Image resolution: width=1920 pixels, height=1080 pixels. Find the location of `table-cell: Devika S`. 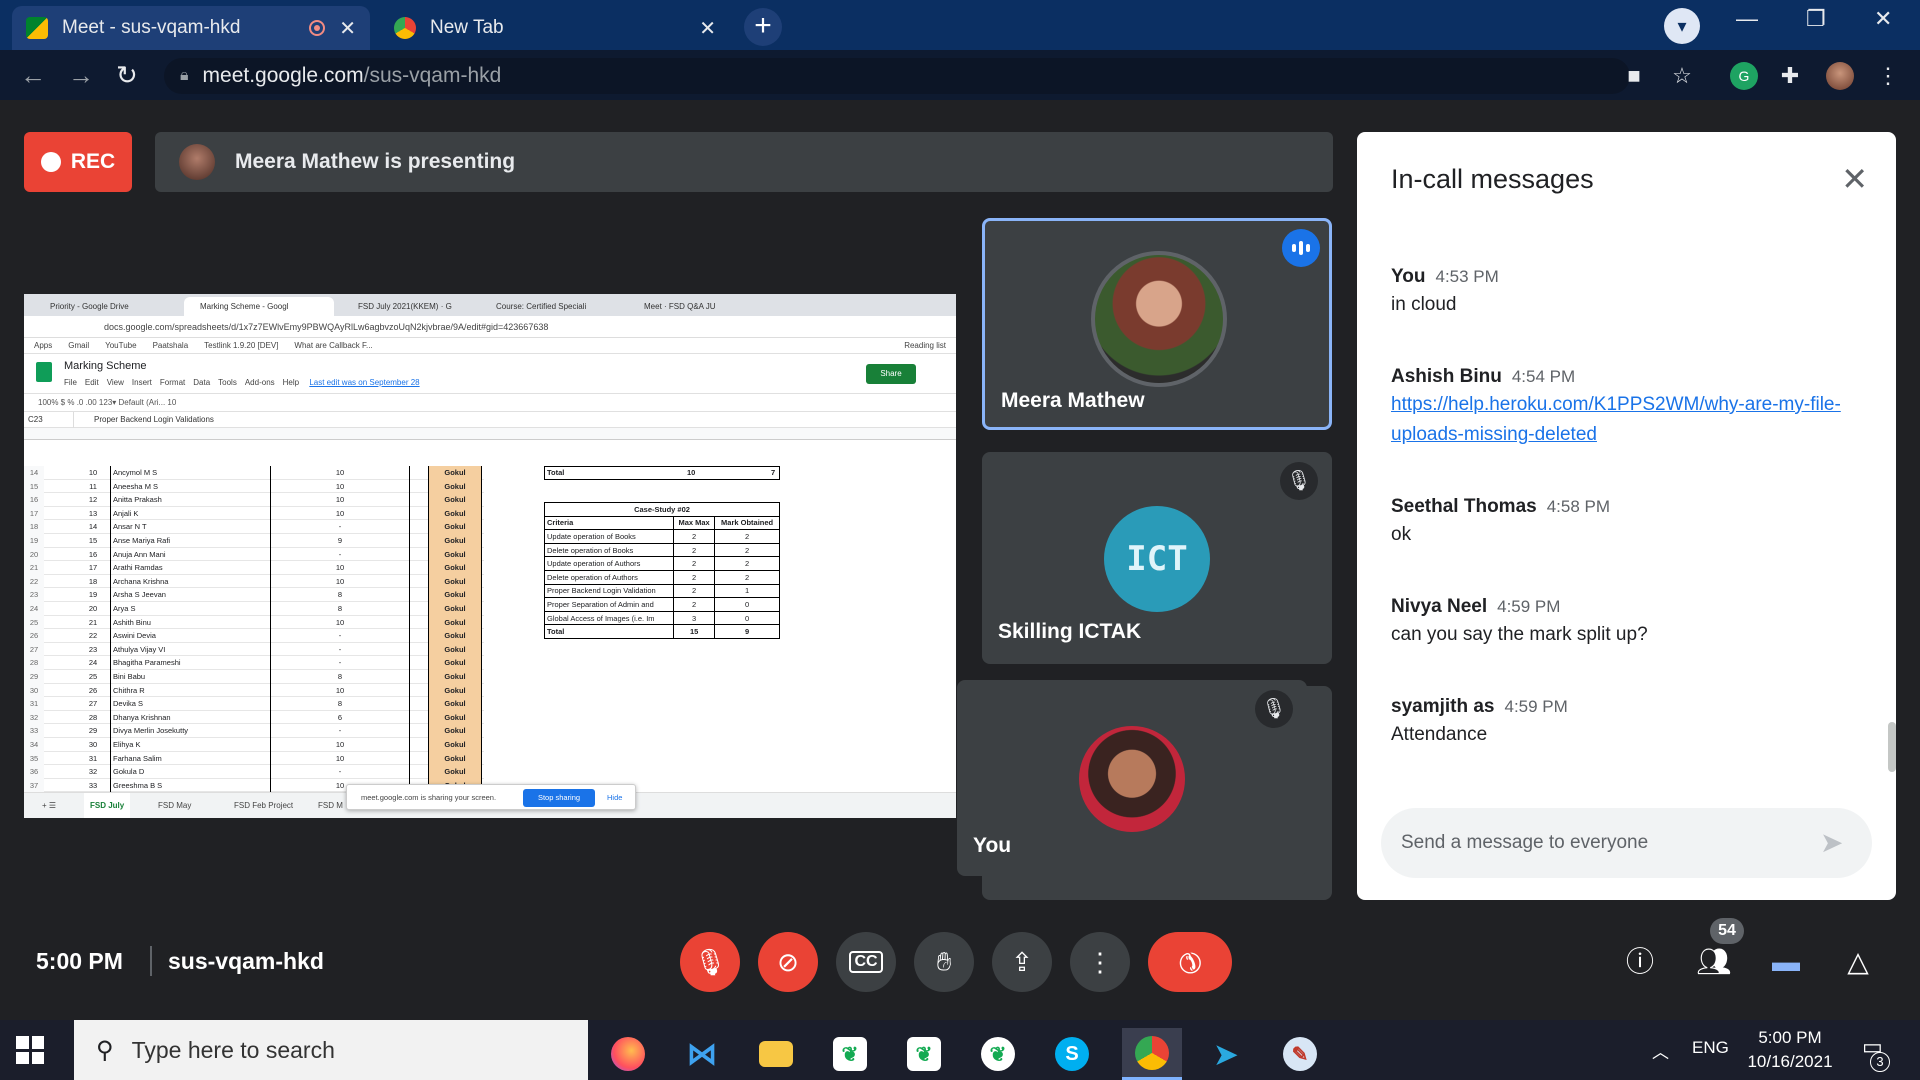

table-cell: Devika S is located at coordinates (190, 704).